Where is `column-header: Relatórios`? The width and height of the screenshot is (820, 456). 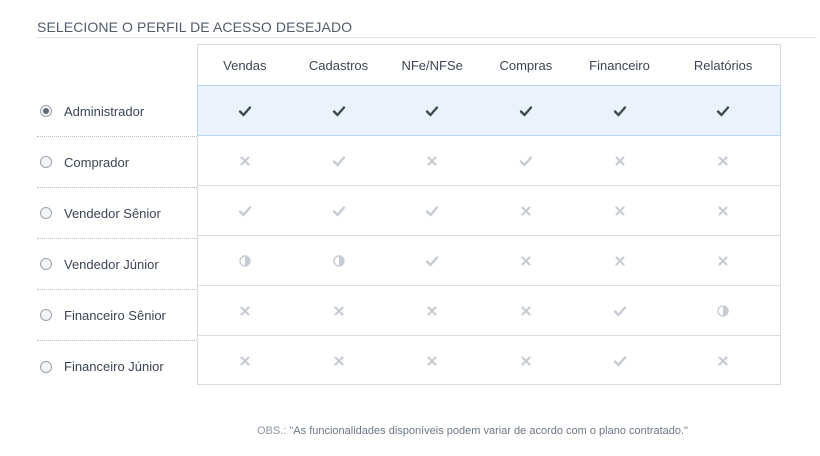 column-header: Relatórios is located at coordinates (723, 65).